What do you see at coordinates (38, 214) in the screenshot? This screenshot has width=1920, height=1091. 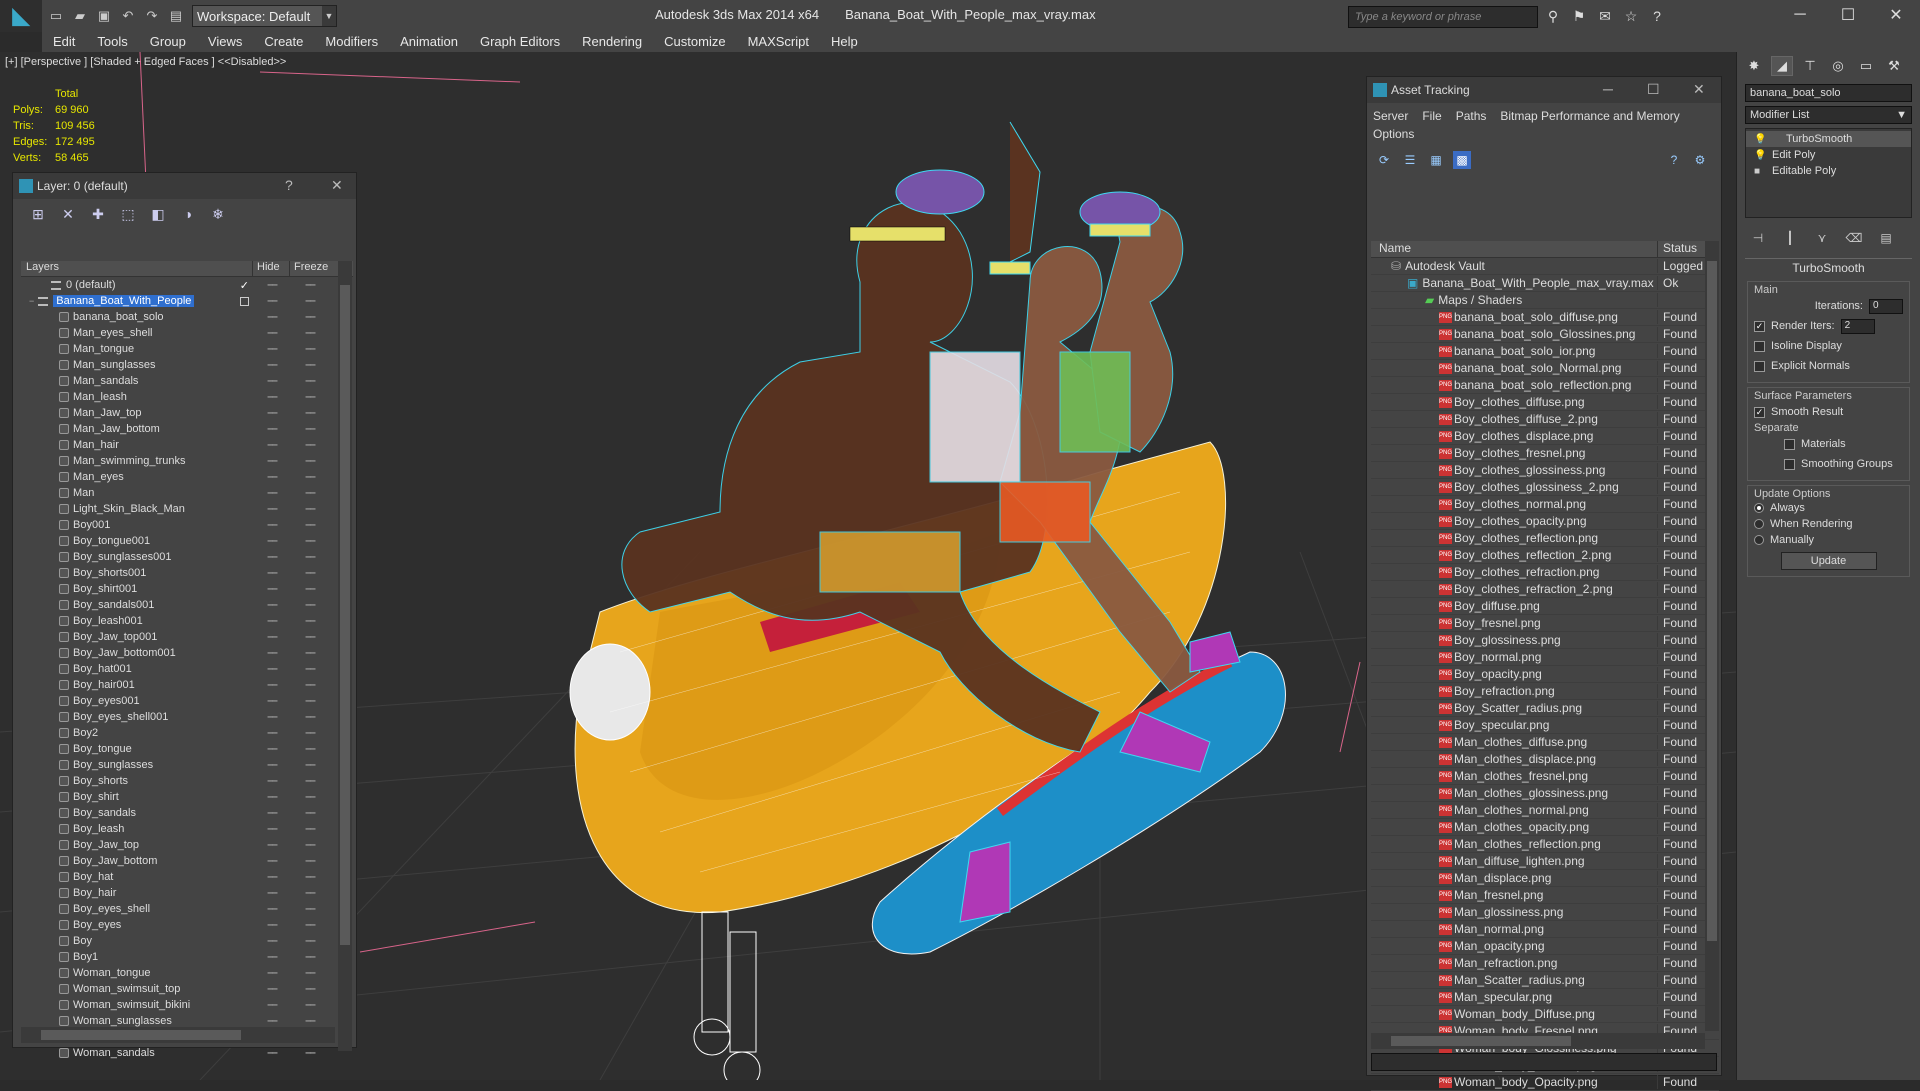 I see `create-layer-icon: ⊞` at bounding box center [38, 214].